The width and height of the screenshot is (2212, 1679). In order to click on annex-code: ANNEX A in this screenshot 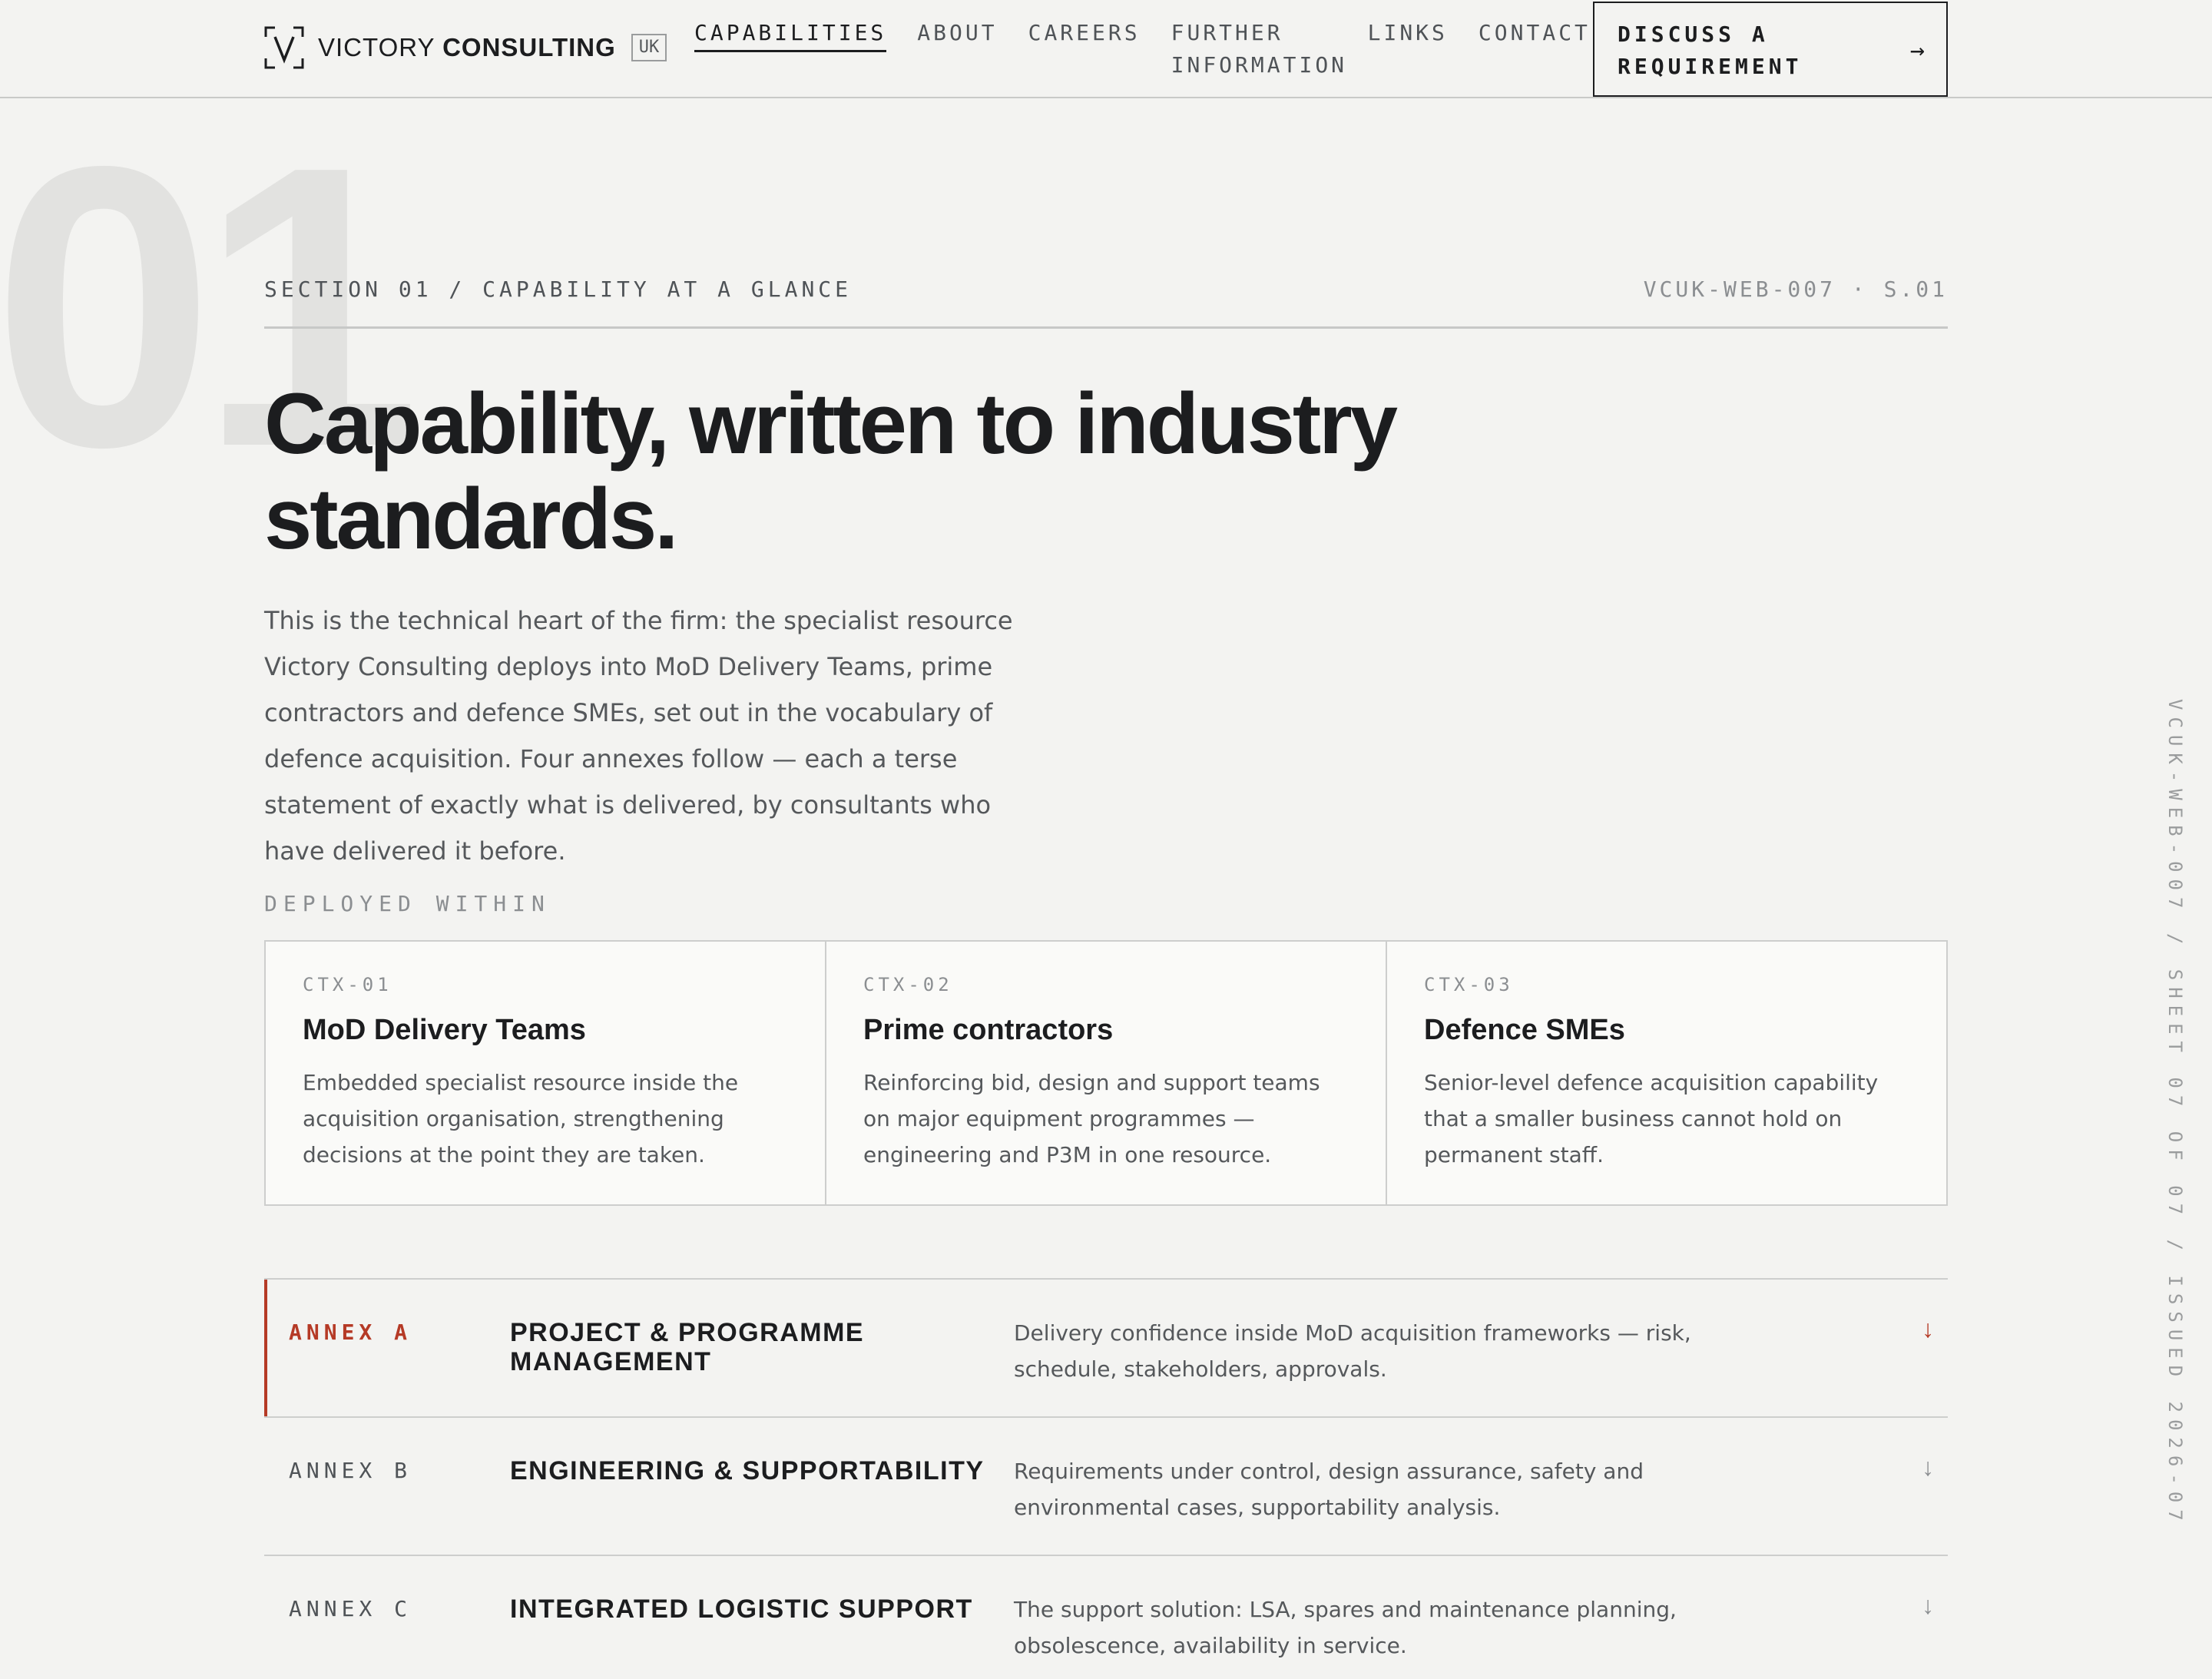, I will do `click(350, 1332)`.